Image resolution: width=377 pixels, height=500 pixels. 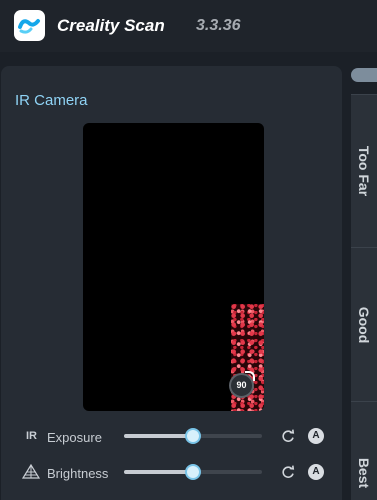 I want to click on panel-title: IR Camera, so click(x=51, y=100).